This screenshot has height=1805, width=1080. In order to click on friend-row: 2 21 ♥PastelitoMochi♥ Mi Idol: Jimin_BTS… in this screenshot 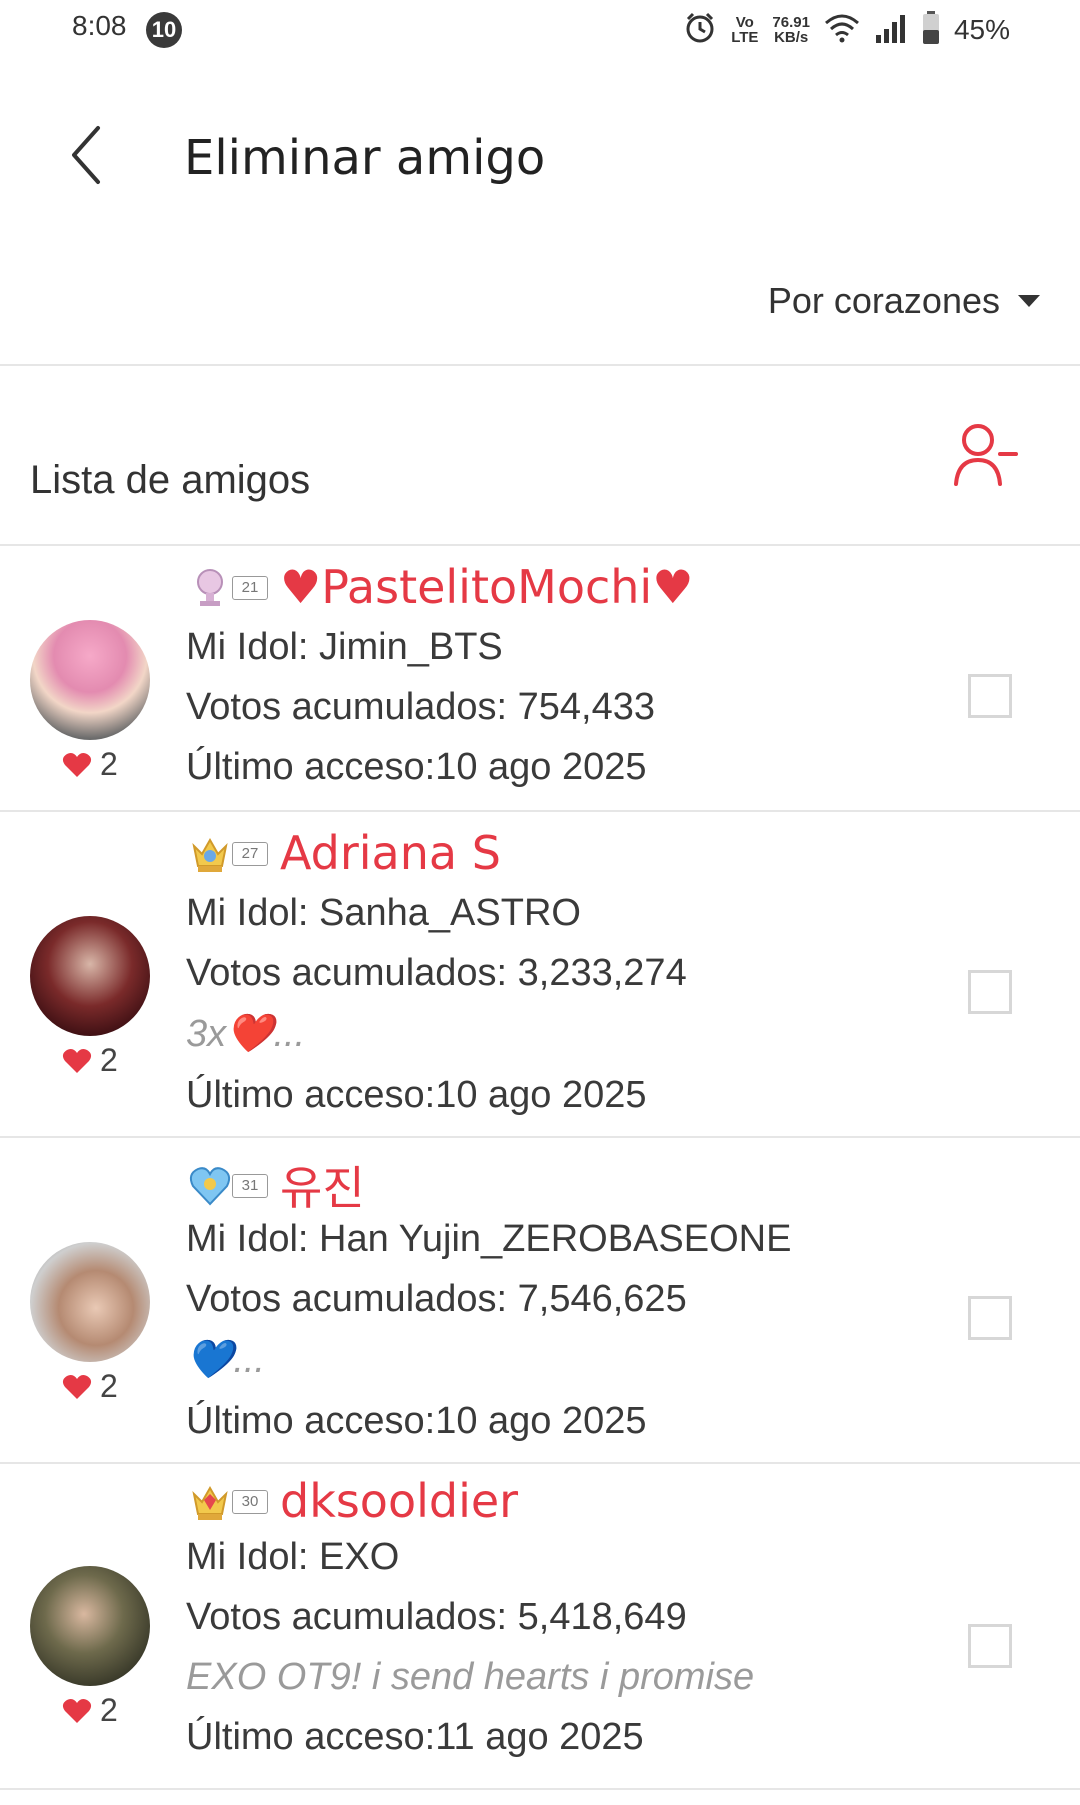, I will do `click(540, 678)`.